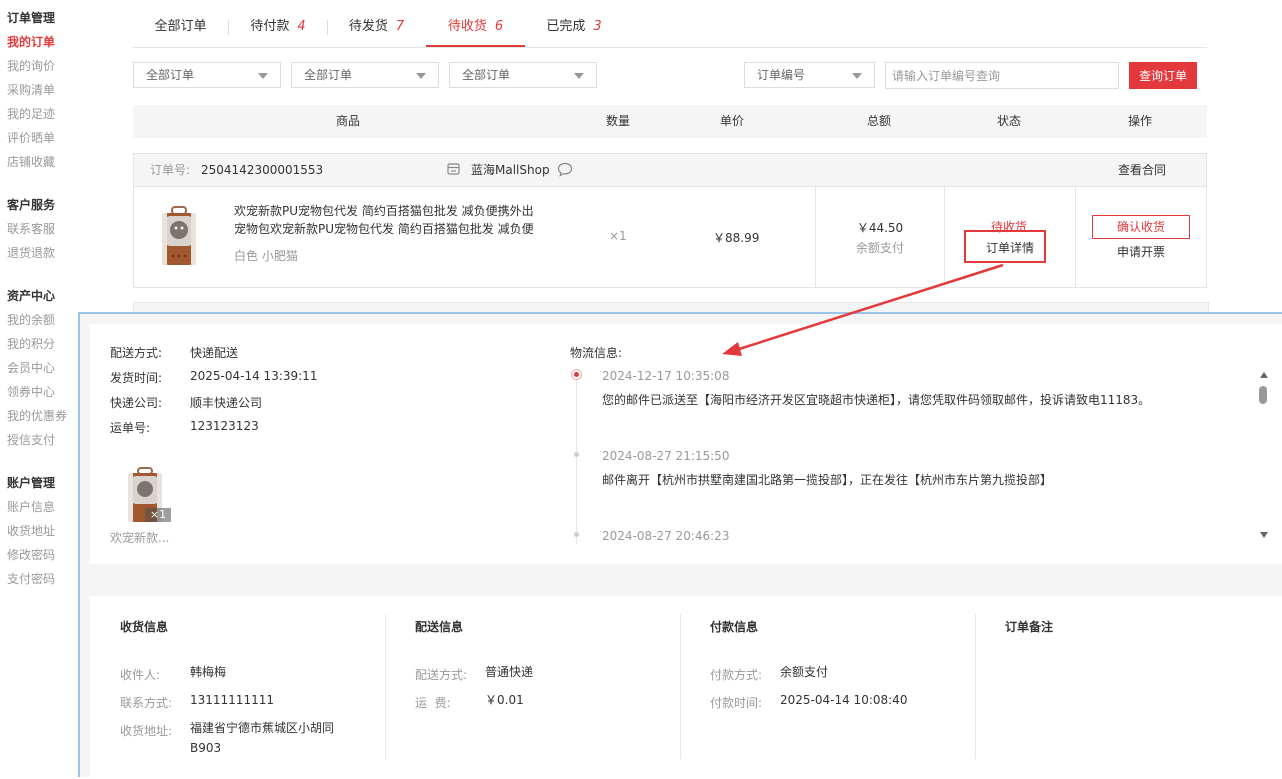 This screenshot has height=779, width=1282. Describe the element at coordinates (1141, 251) in the screenshot. I see `request-invoice-link: 申请开票` at that location.